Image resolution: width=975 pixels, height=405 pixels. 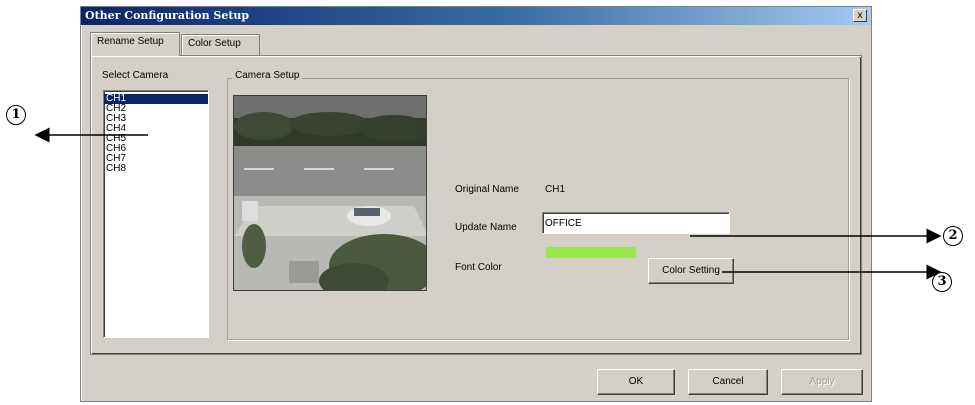 I want to click on callout-1: 1, so click(x=16, y=115).